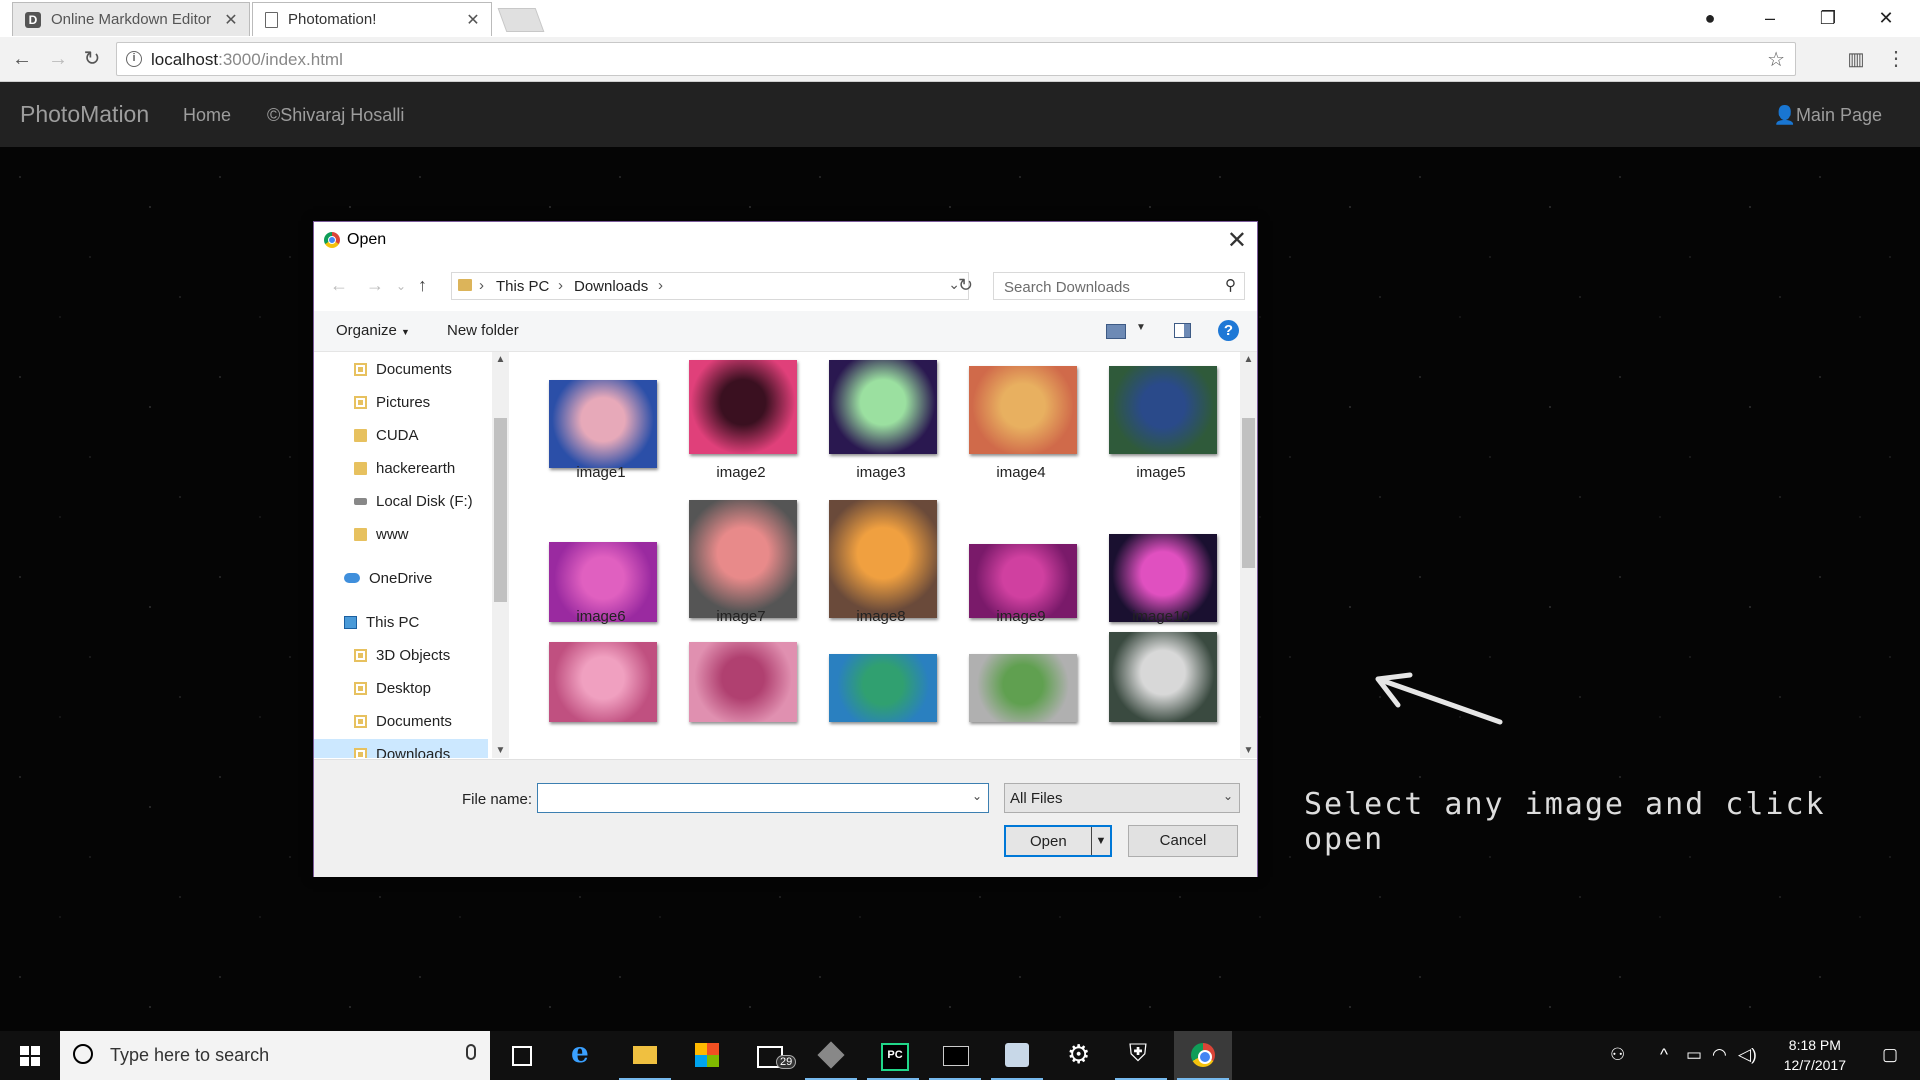 Image resolution: width=1920 pixels, height=1080 pixels. What do you see at coordinates (754, 799) in the screenshot?
I see `file-name-input` at bounding box center [754, 799].